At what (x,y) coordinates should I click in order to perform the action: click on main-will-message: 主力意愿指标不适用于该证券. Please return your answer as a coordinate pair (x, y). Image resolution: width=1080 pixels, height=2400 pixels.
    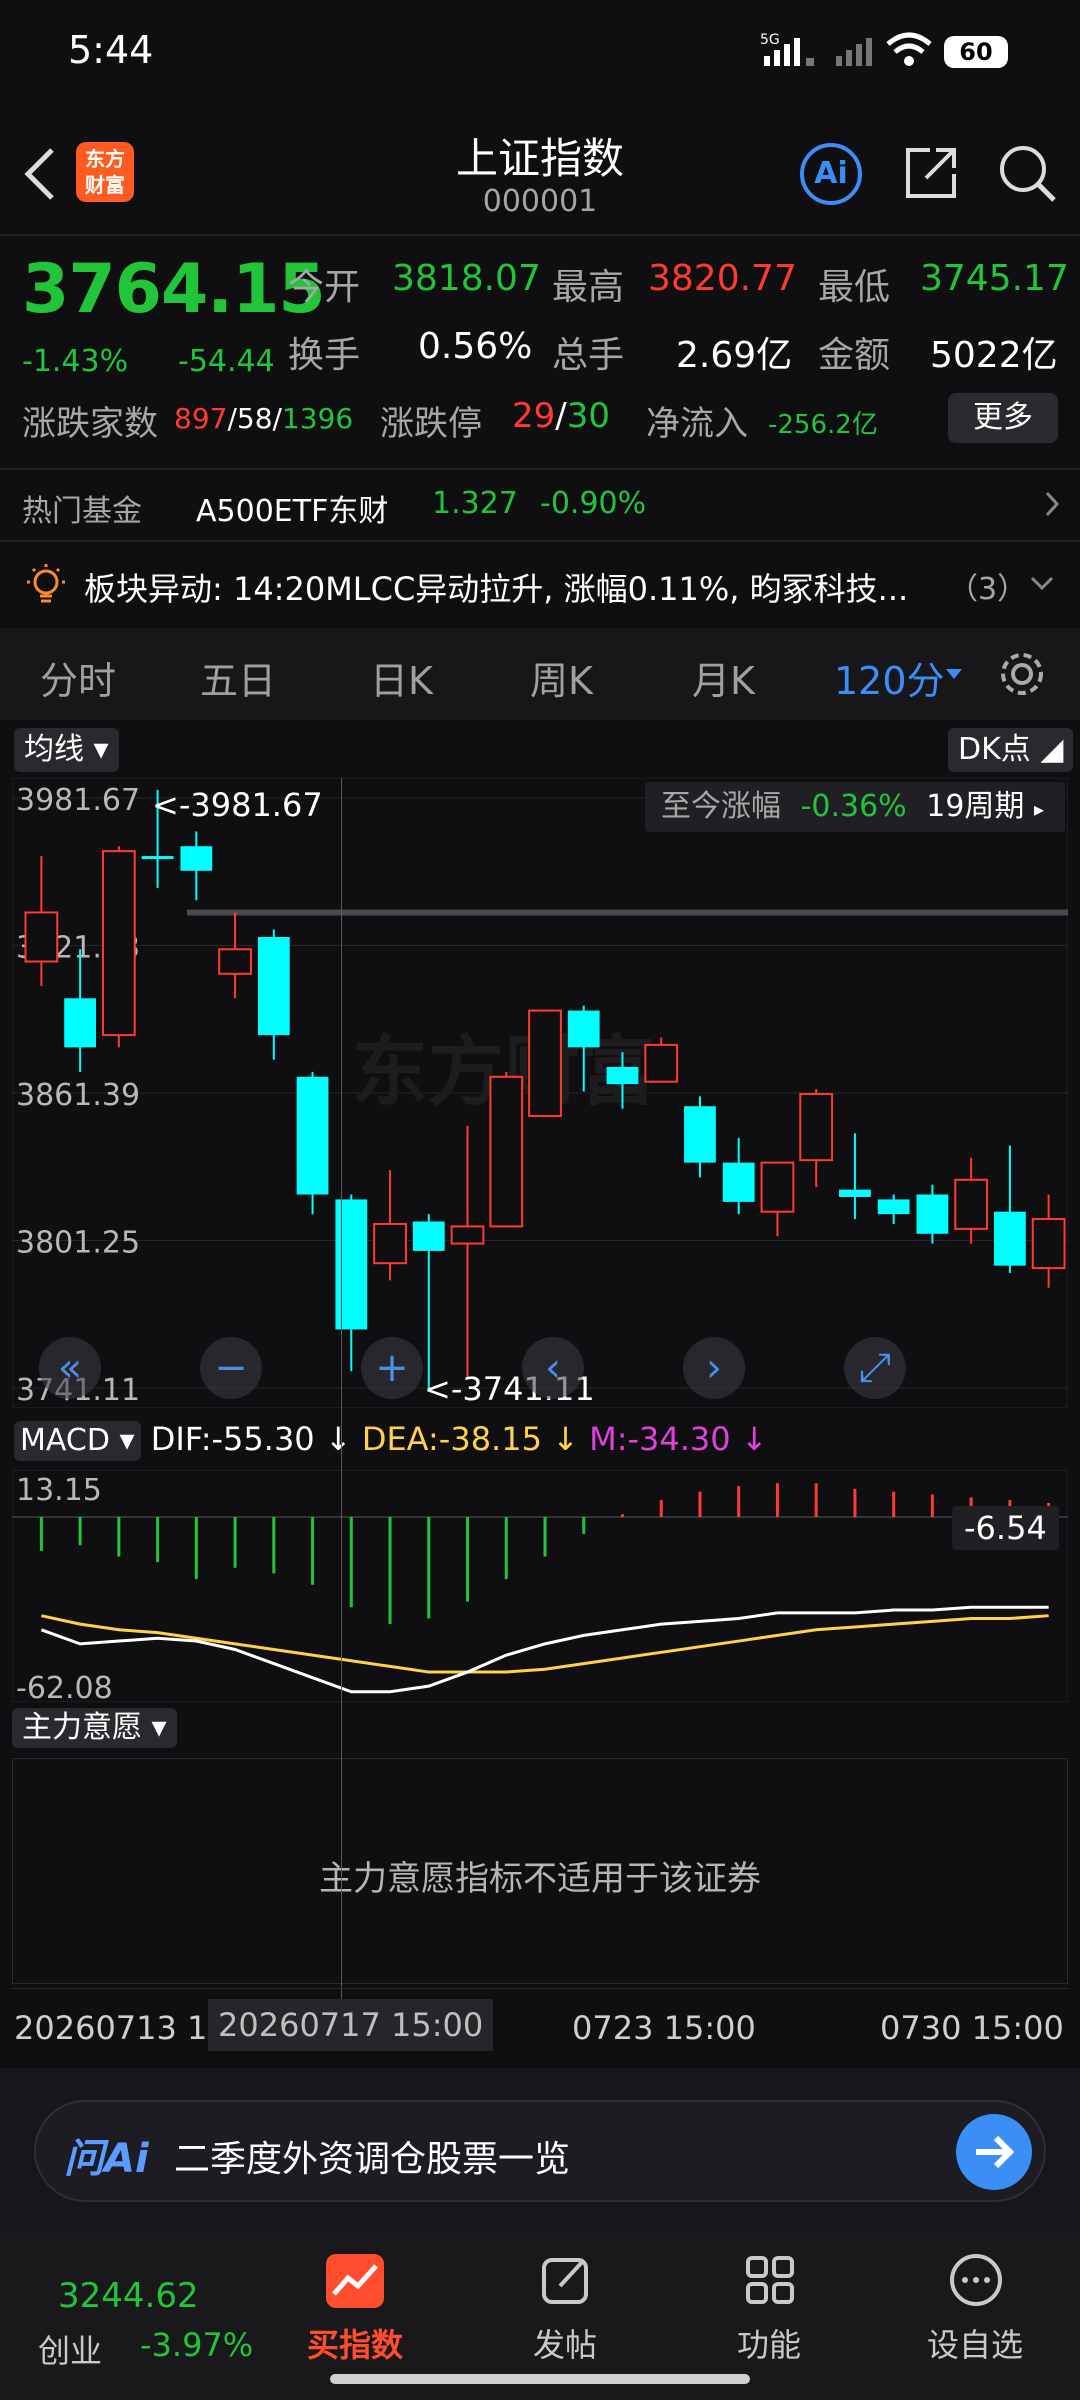
    Looking at the image, I should click on (540, 1879).